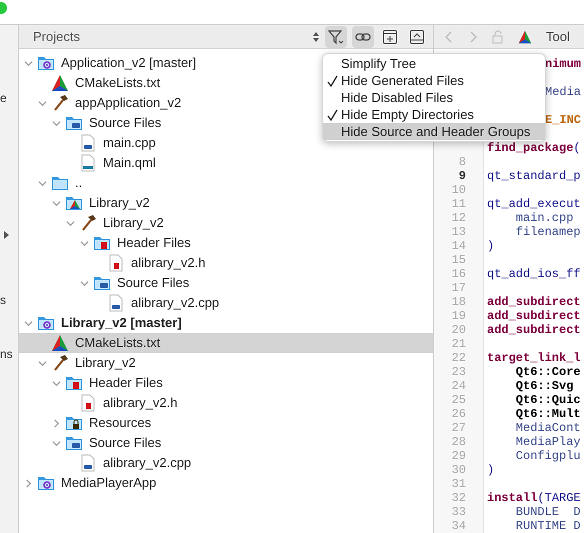  I want to click on sidebar-label: s, so click(9, 300).